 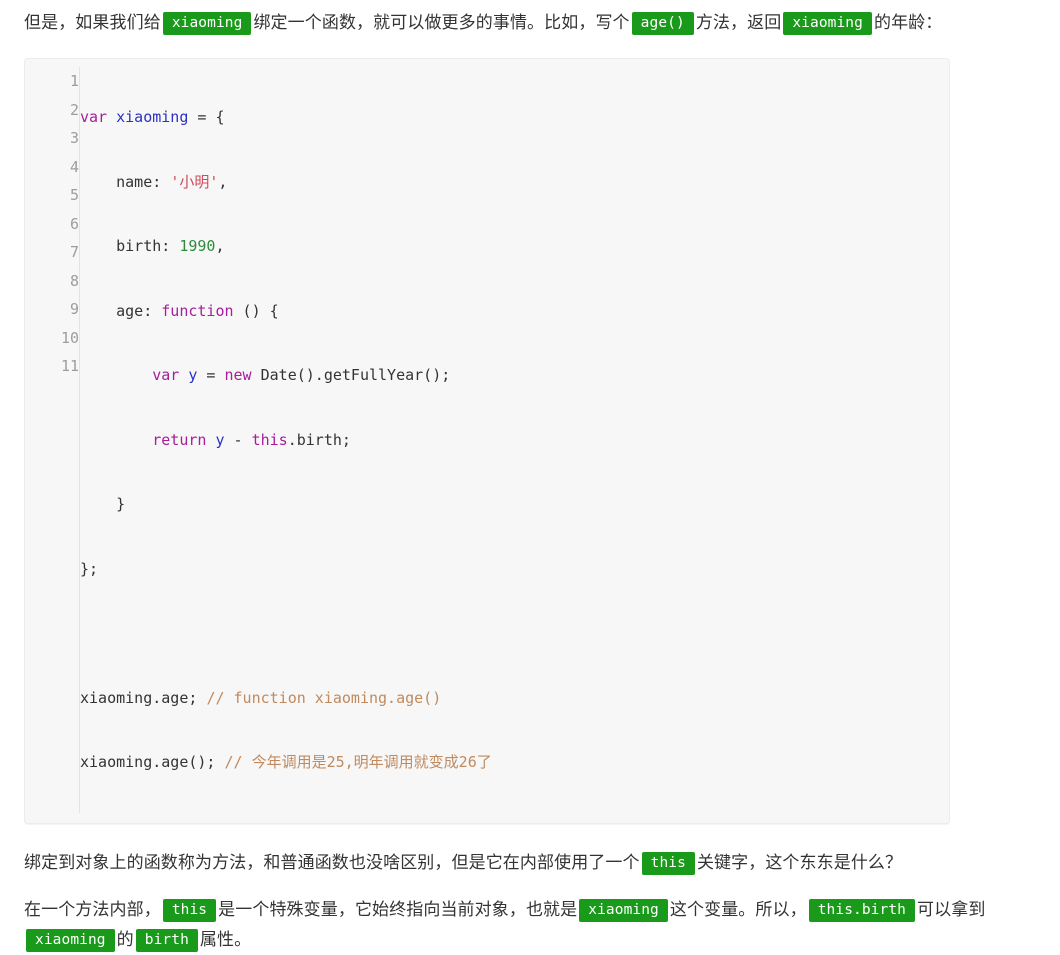 I want to click on inline-code-this-1: this, so click(x=668, y=863).